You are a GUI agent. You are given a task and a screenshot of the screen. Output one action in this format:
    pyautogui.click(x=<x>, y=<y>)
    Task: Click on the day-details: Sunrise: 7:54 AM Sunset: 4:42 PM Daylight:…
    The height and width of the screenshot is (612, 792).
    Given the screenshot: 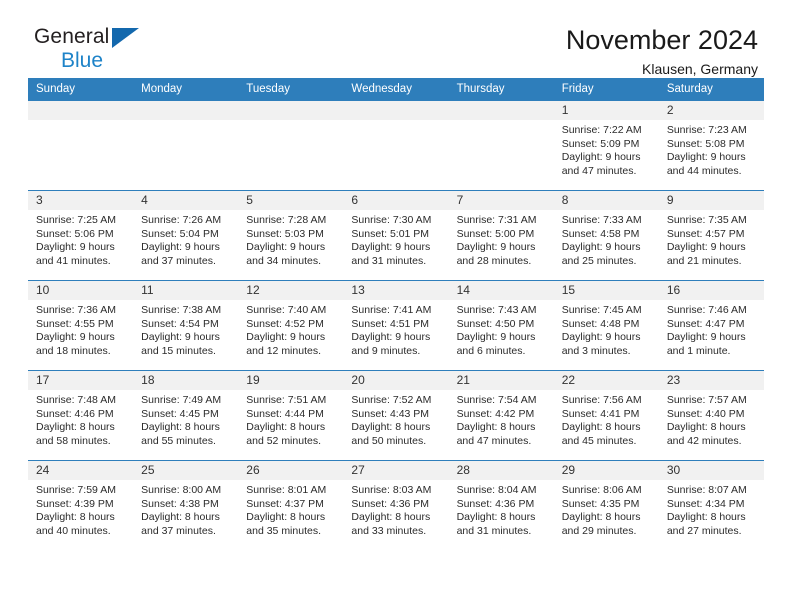 What is the action you would take?
    pyautogui.click(x=501, y=419)
    